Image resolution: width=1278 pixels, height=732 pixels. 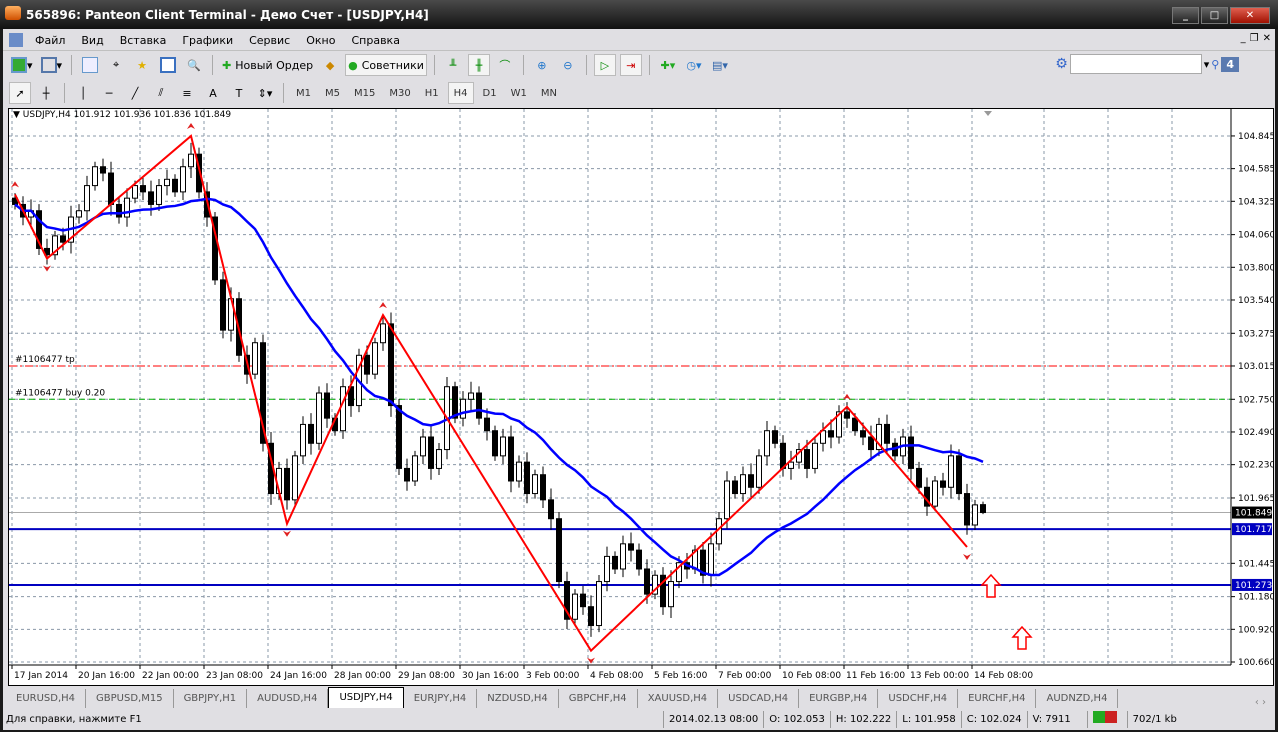 I want to click on timeframe-h4: H4, so click(x=460, y=93).